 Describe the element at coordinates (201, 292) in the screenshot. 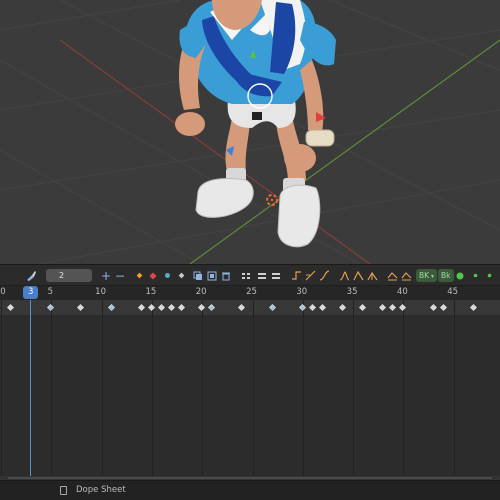

I see `frame-tick-label: 20` at that location.